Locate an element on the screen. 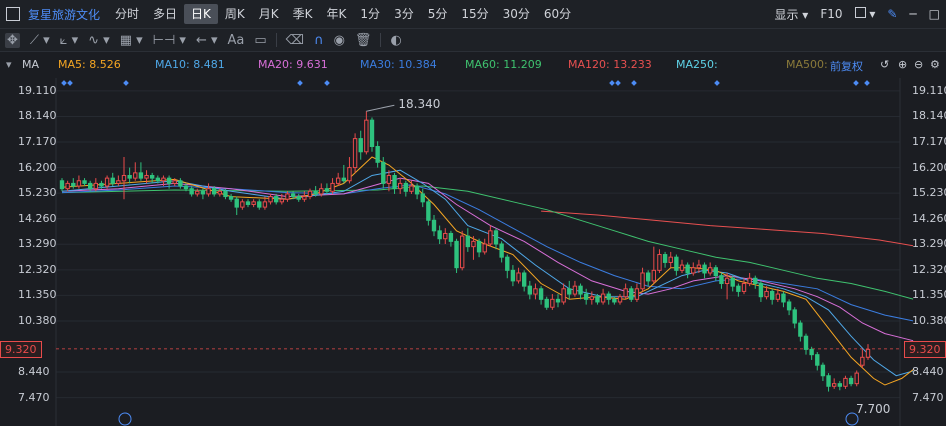 This screenshot has width=946, height=426. y-tick-right: 12.320 is located at coordinates (929, 269).